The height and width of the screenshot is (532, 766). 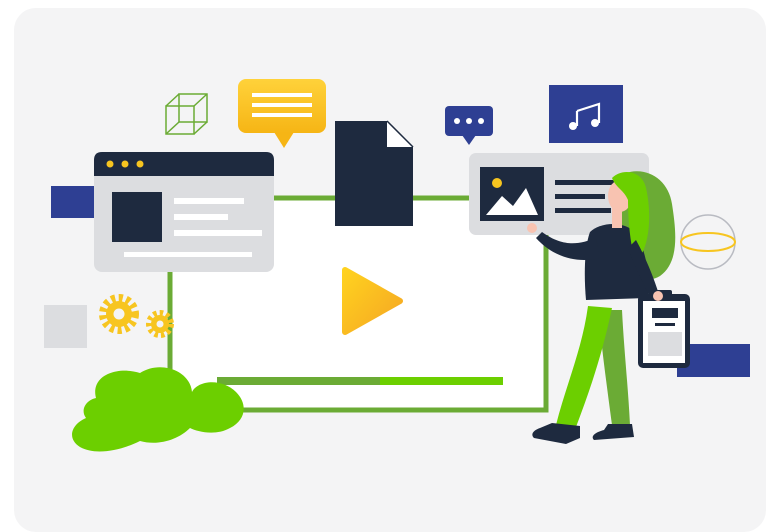 I want to click on ellipsis-chat-icon, so click(x=469, y=125).